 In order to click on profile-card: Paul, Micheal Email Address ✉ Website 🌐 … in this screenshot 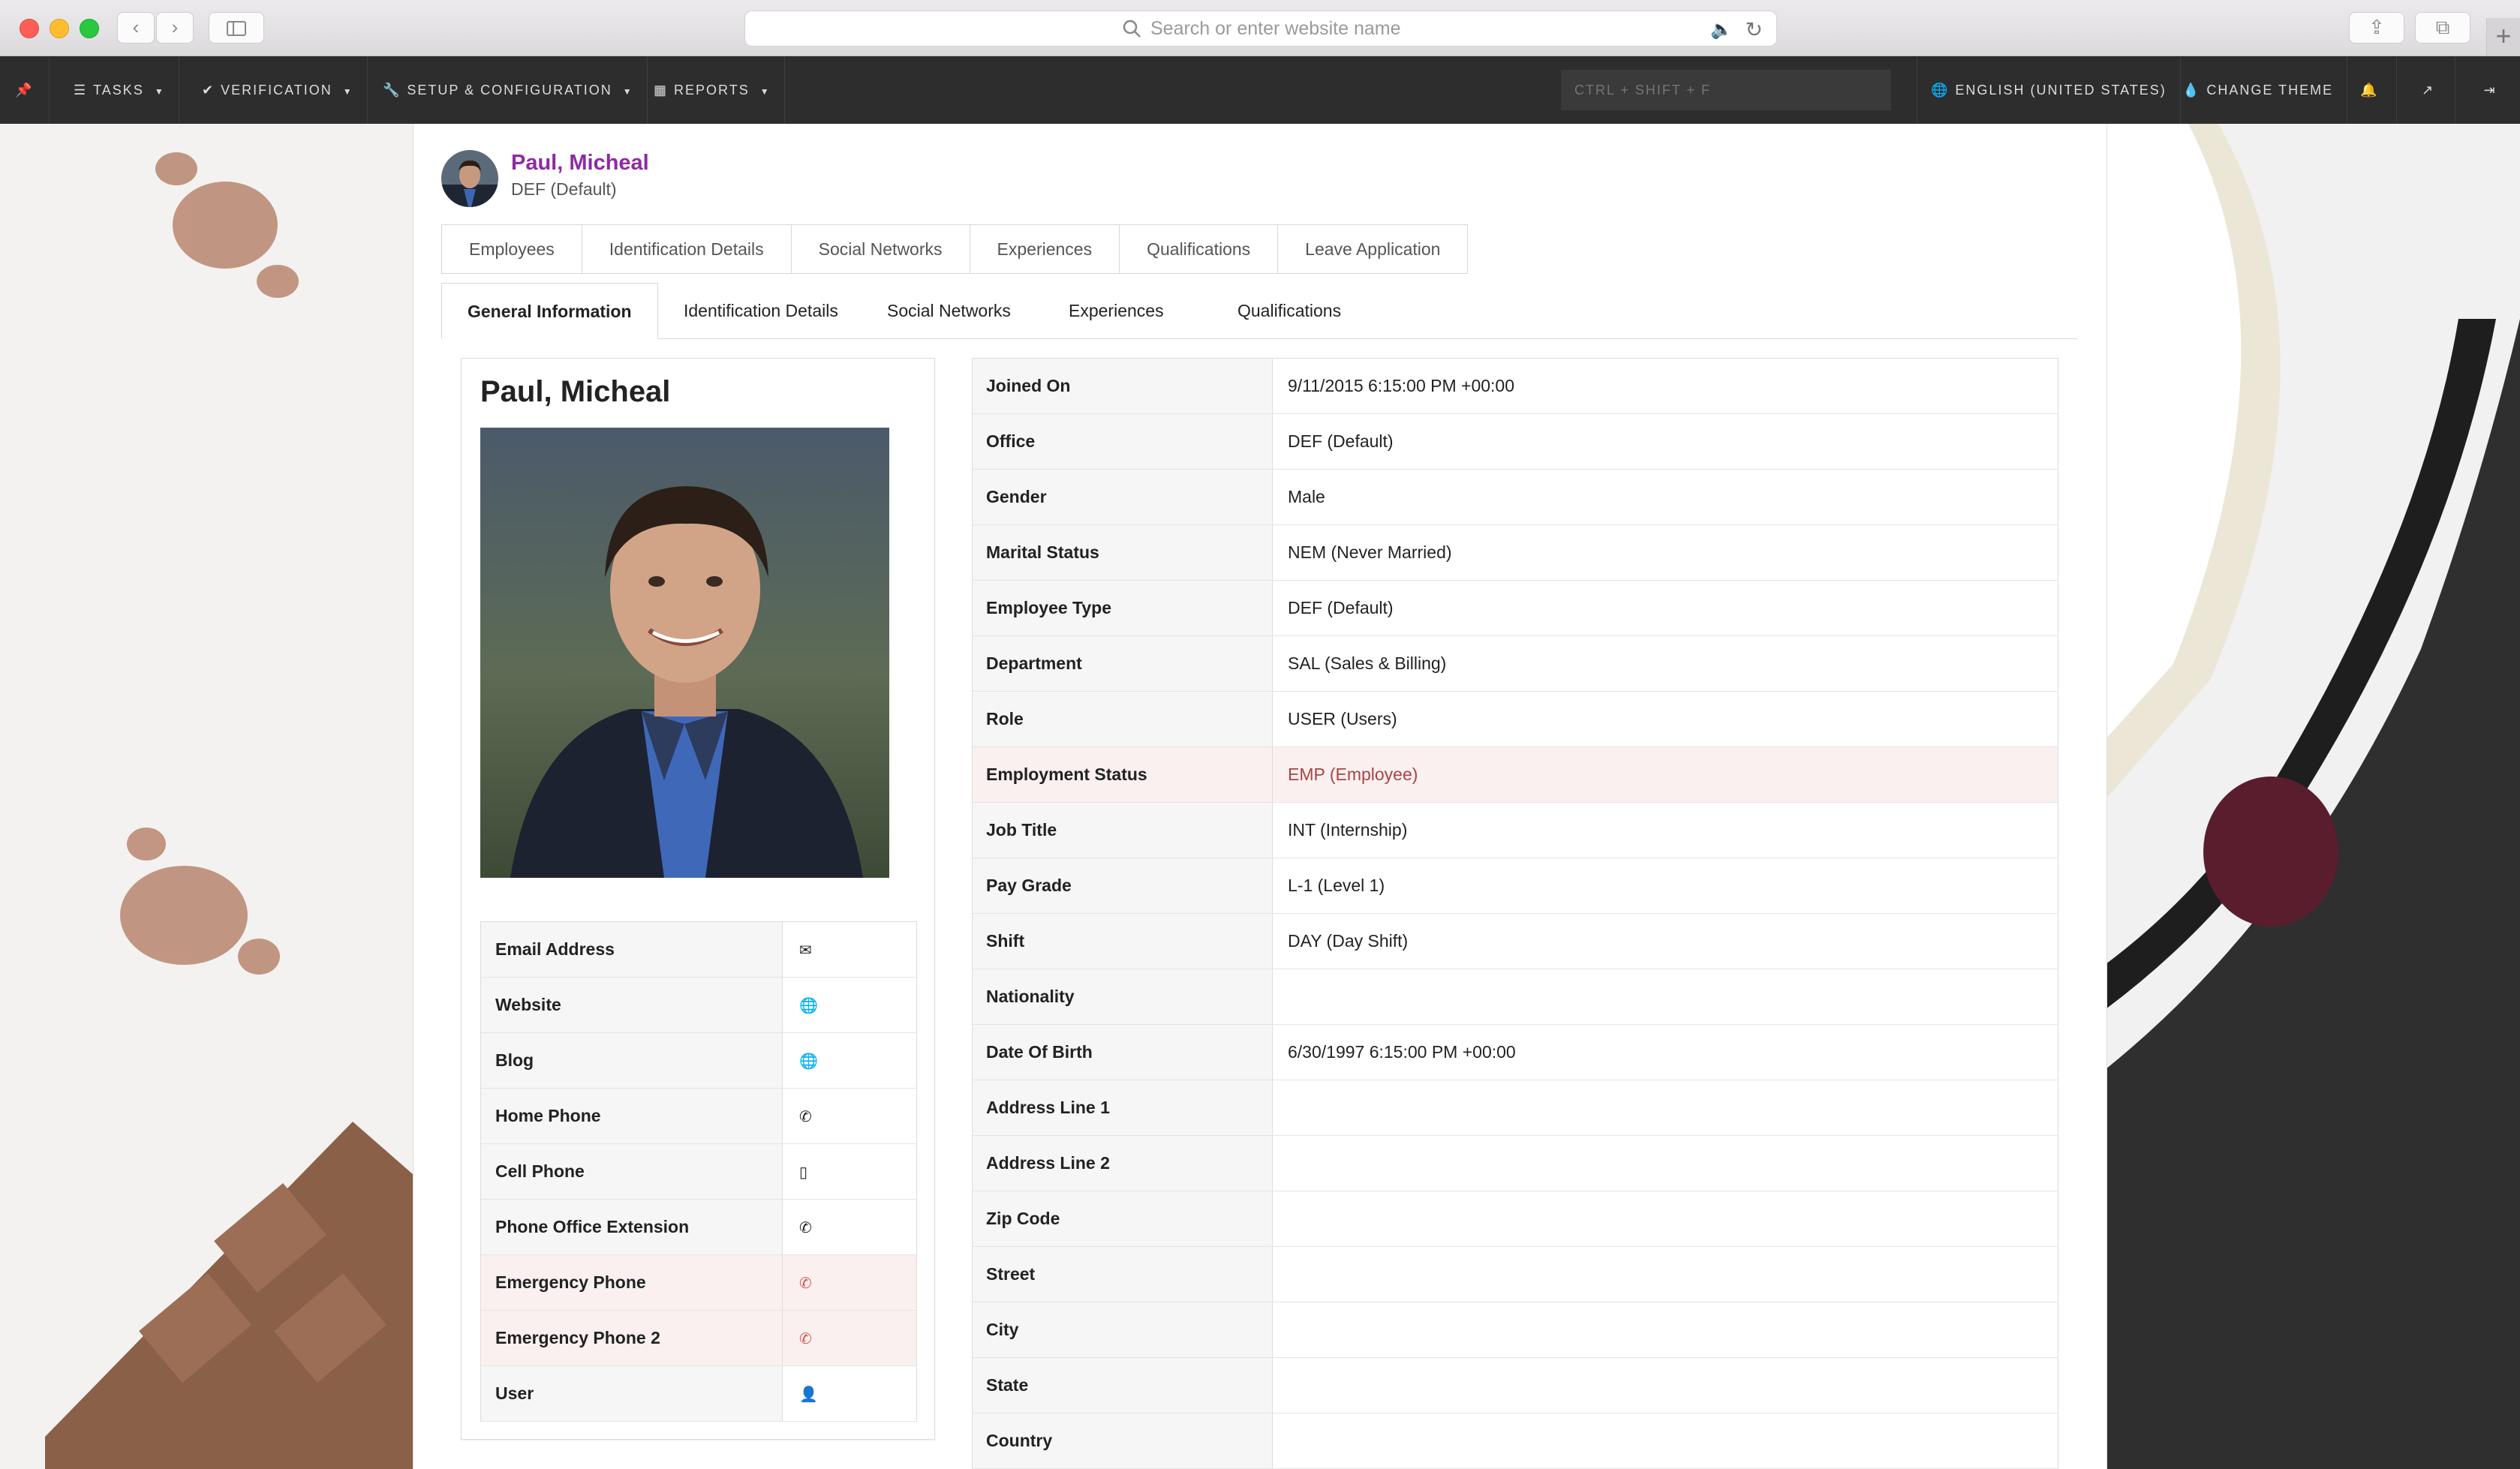, I will do `click(698, 899)`.